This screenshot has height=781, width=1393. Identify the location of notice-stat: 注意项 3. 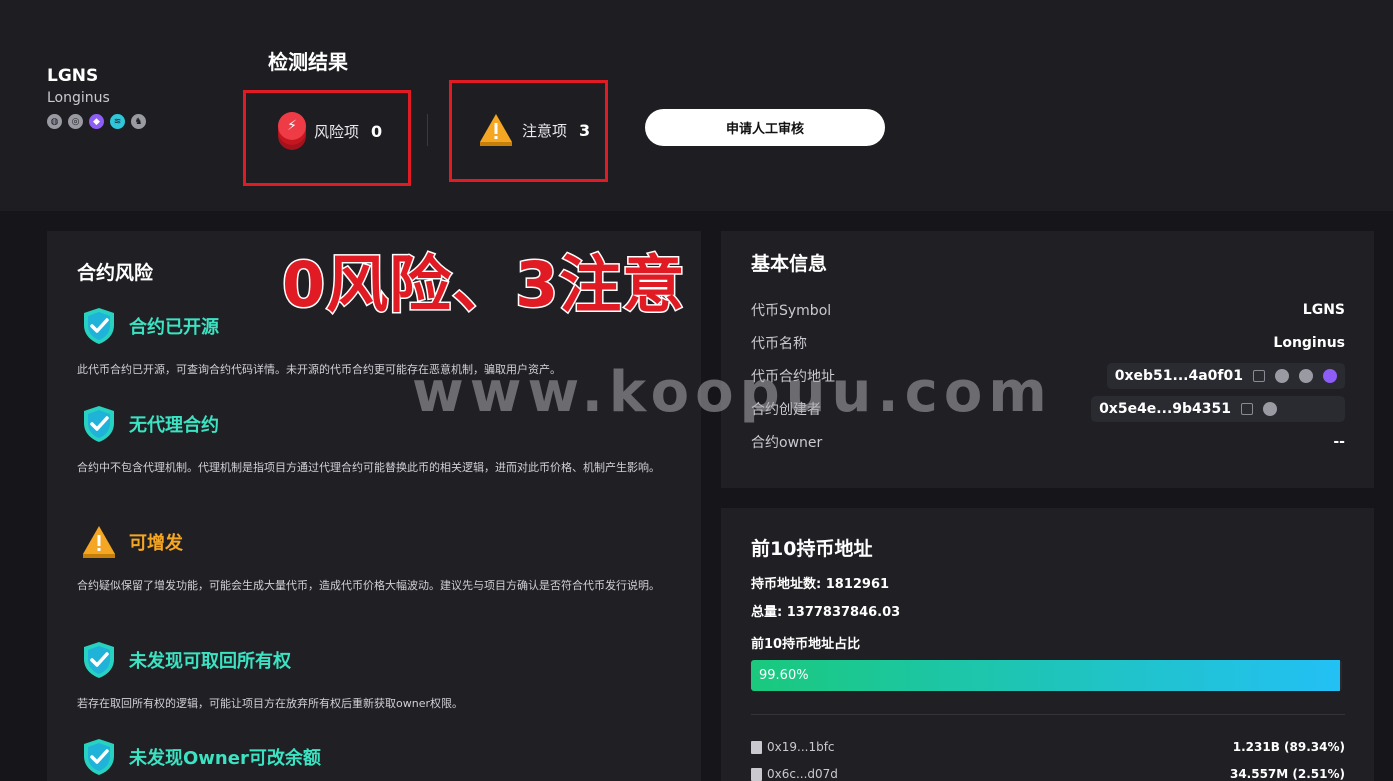
(534, 130).